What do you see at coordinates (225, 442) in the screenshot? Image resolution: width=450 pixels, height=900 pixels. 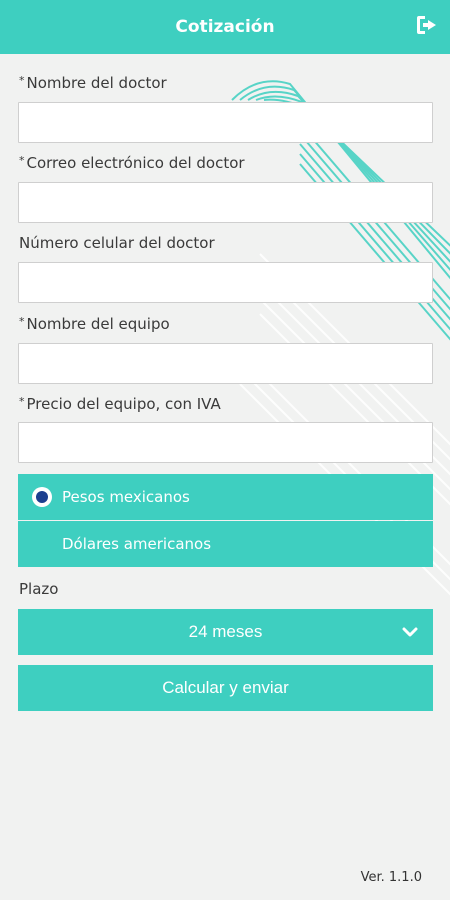 I see `equipment-price-input` at bounding box center [225, 442].